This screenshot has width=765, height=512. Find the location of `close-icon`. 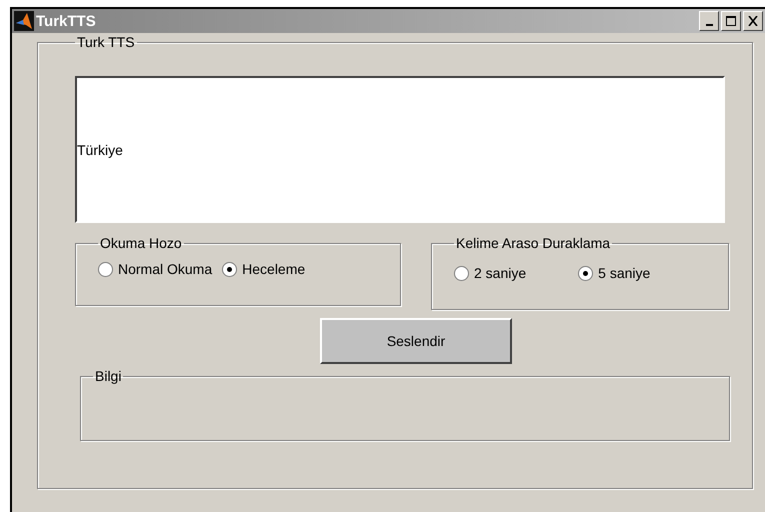

close-icon is located at coordinates (753, 21).